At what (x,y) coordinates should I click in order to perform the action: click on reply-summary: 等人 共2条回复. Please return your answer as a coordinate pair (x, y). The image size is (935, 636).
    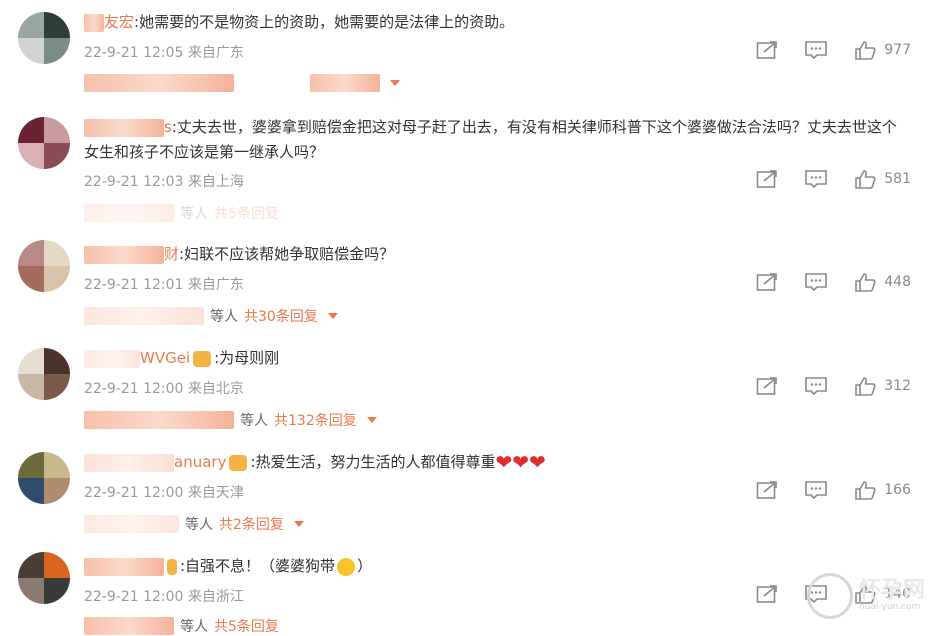
    Looking at the image, I should click on (194, 524).